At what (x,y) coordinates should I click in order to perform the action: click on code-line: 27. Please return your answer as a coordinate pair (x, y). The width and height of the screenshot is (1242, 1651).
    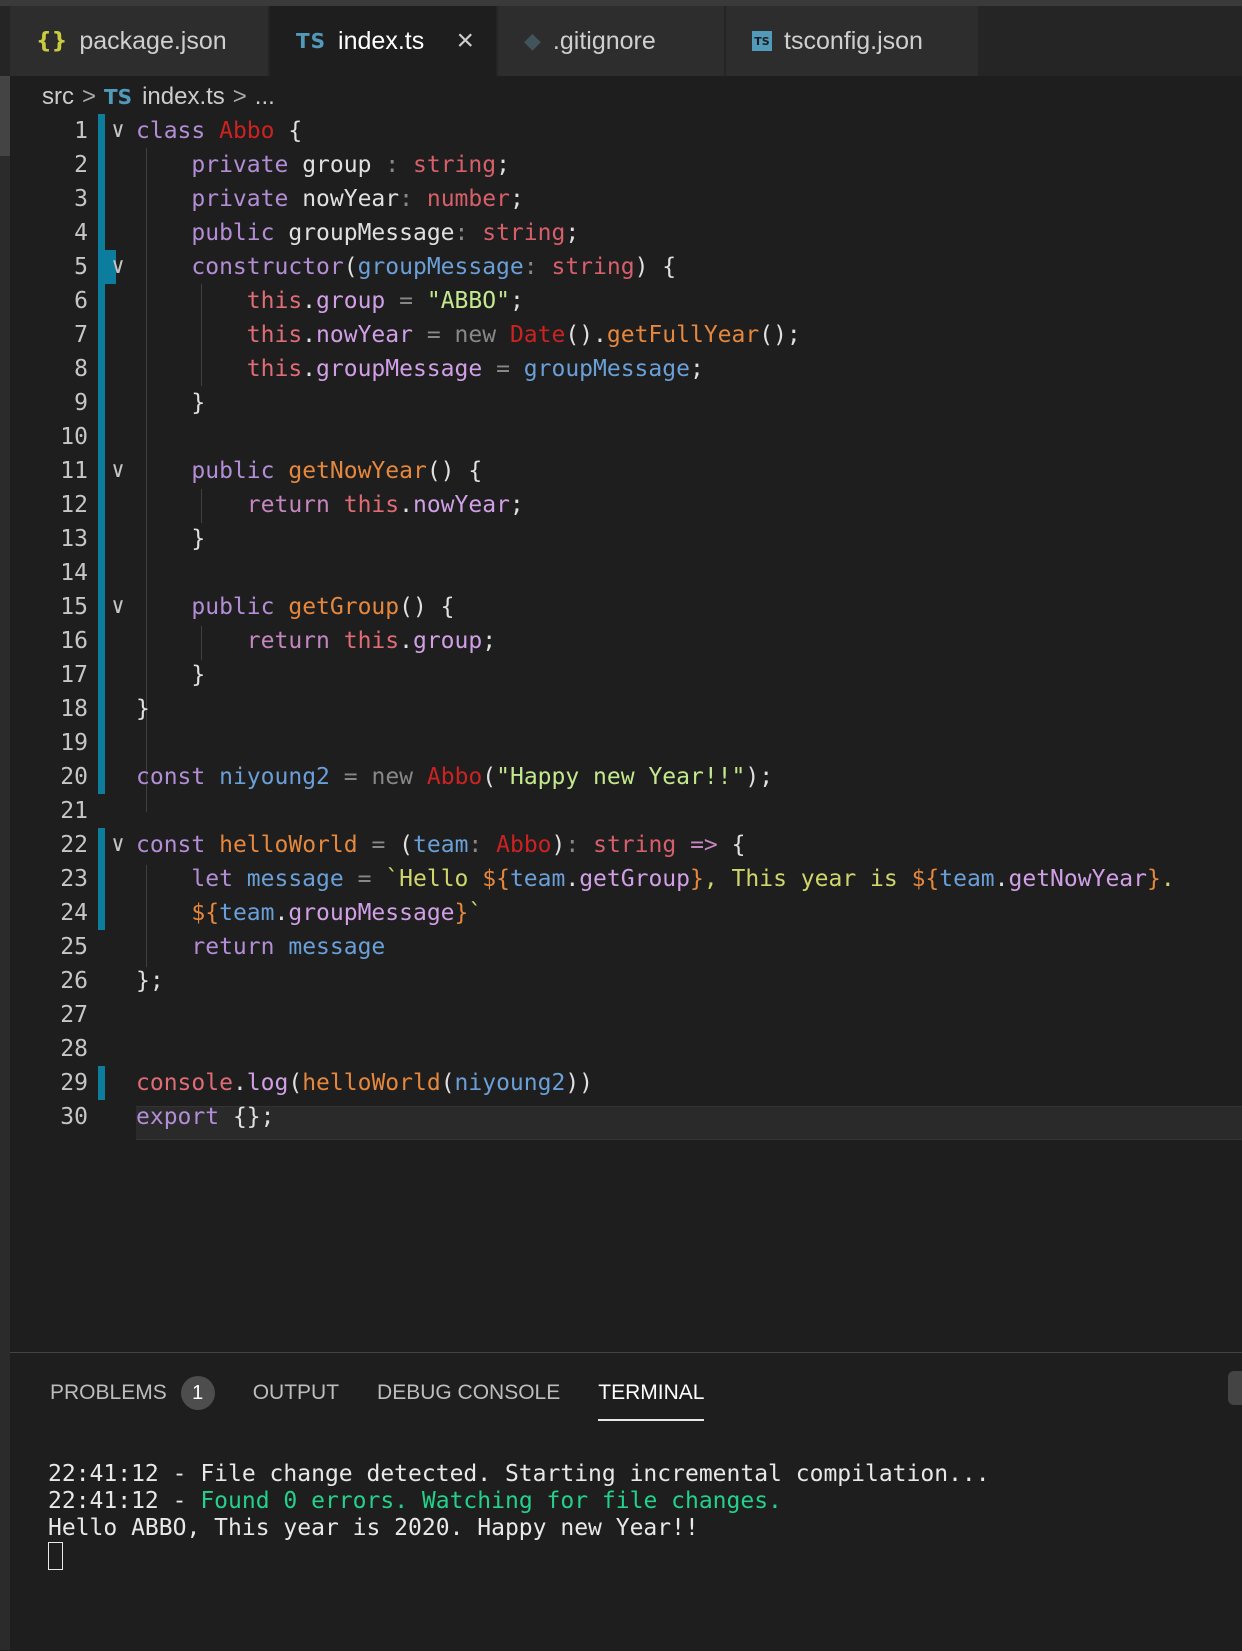
    Looking at the image, I should click on (626, 1015).